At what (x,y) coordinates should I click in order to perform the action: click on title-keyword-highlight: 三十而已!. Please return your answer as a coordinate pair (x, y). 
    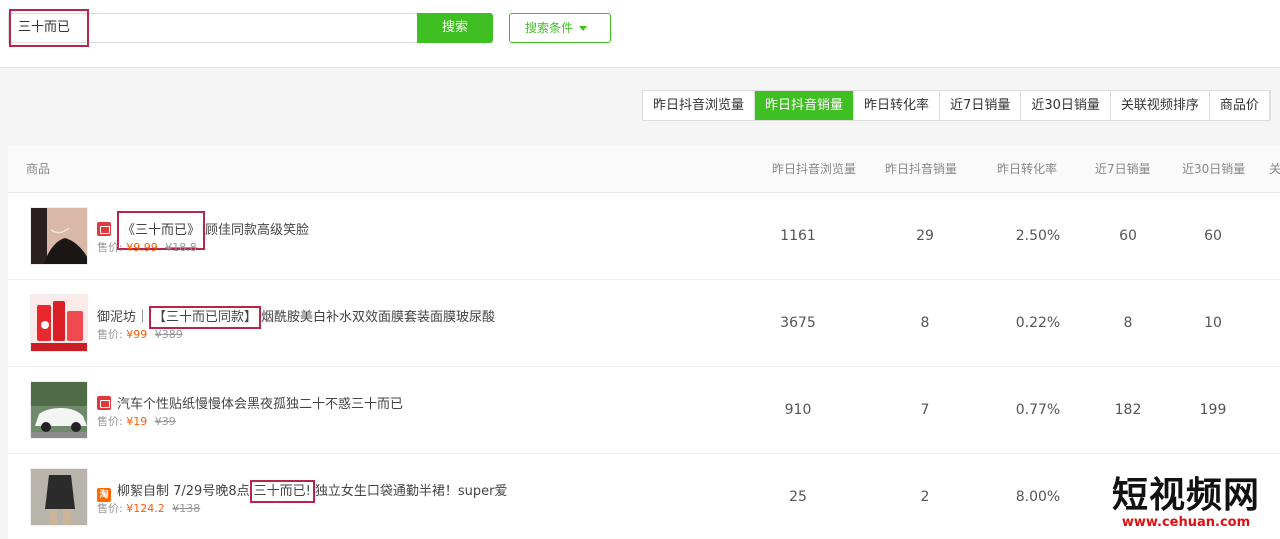
    Looking at the image, I should click on (282, 491).